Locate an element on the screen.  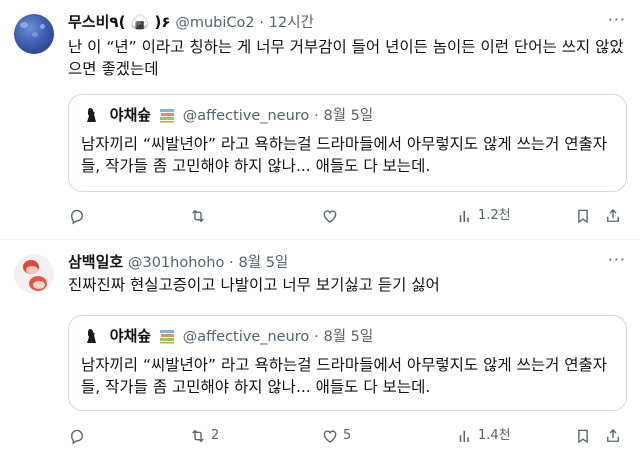
timestamp: 8월 5일 is located at coordinates (264, 263).